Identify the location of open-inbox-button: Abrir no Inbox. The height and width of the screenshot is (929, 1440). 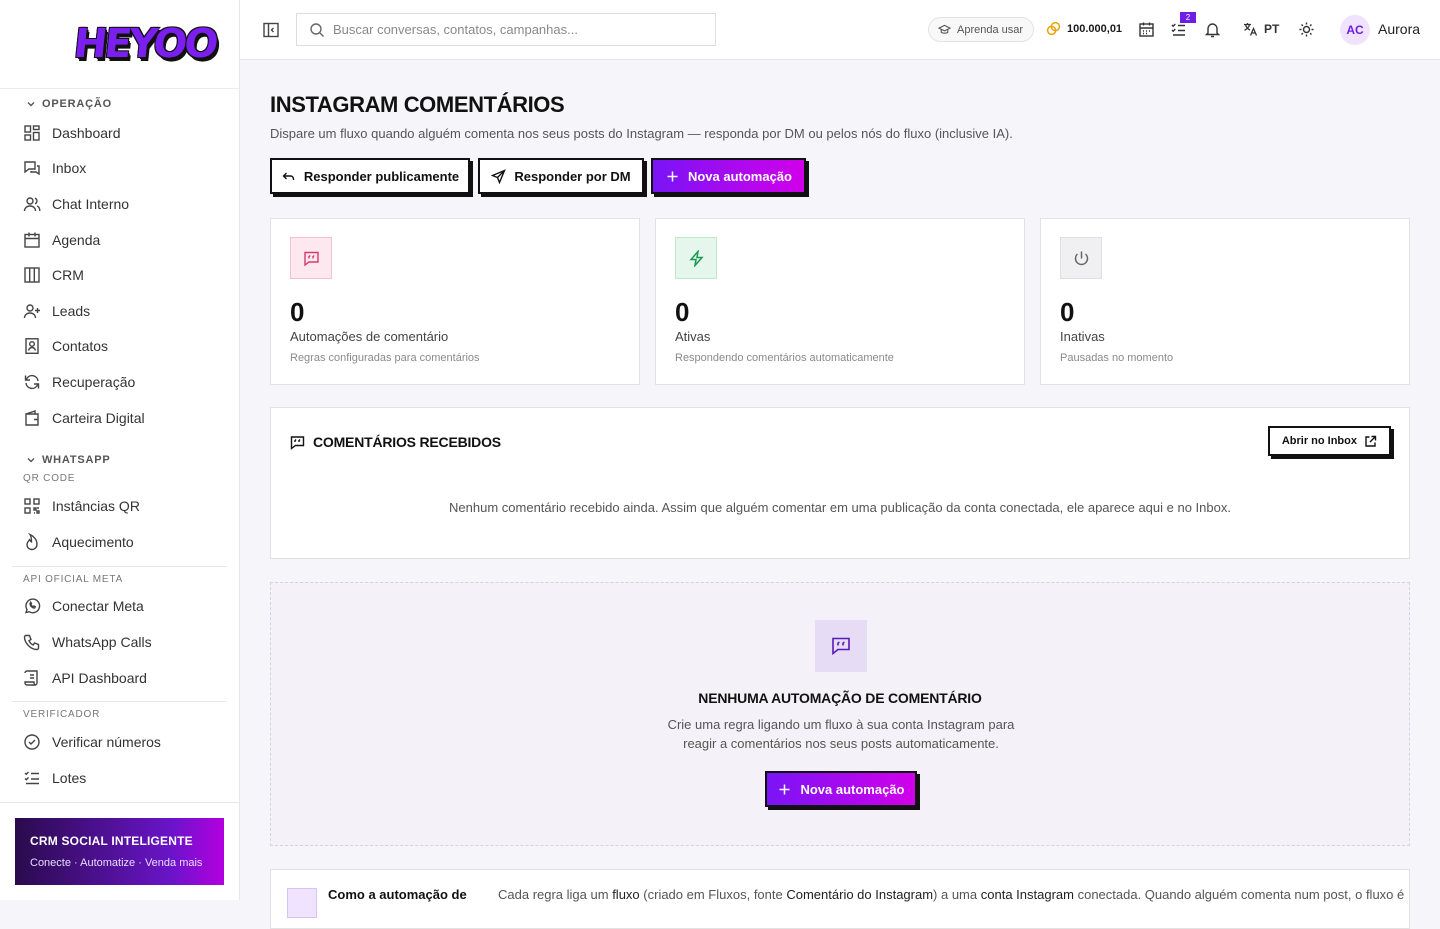
(1329, 441).